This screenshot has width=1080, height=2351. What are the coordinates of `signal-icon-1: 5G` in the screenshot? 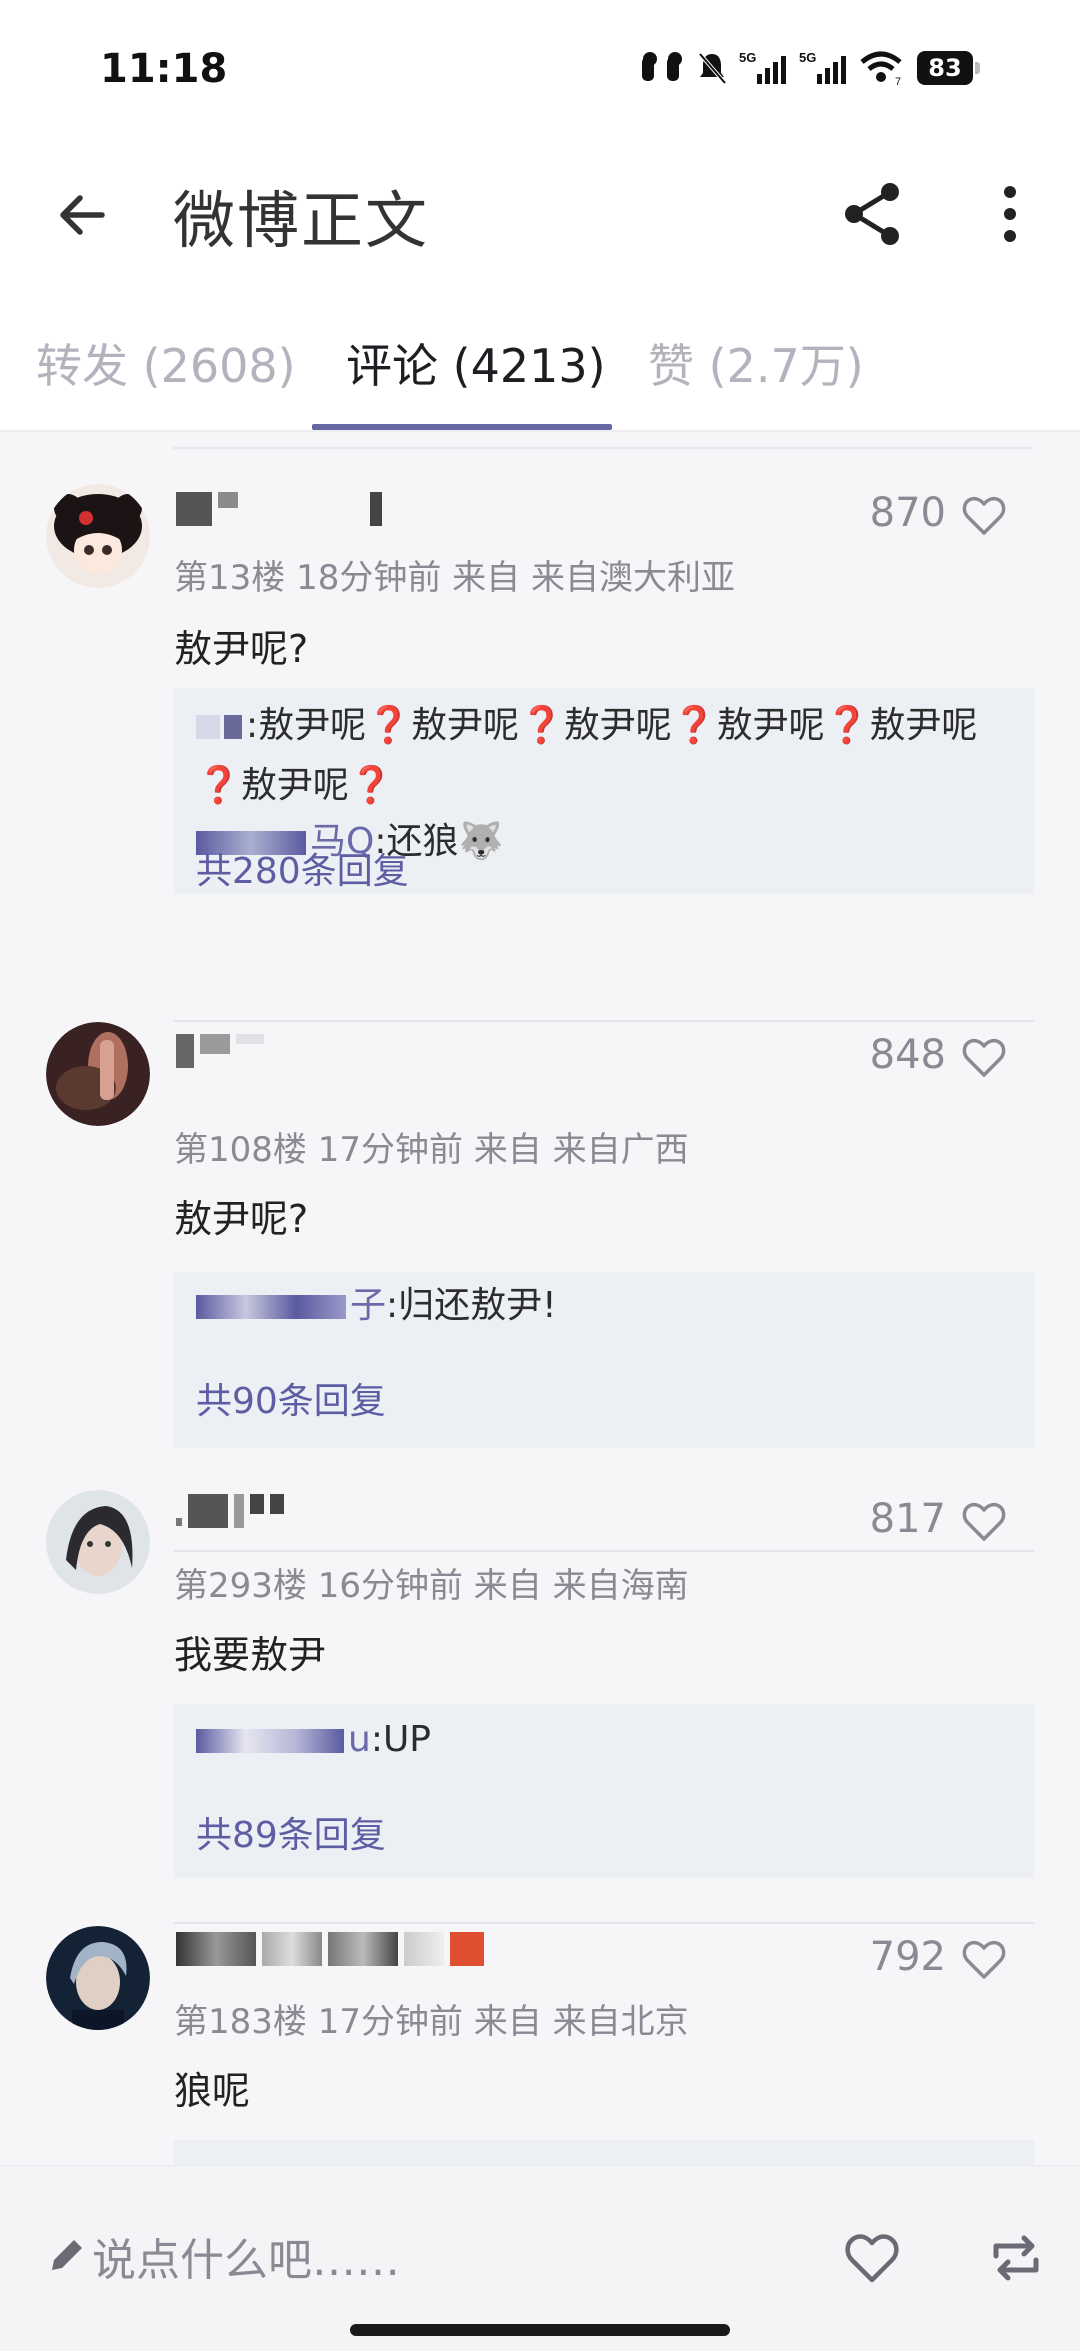 It's located at (762, 67).